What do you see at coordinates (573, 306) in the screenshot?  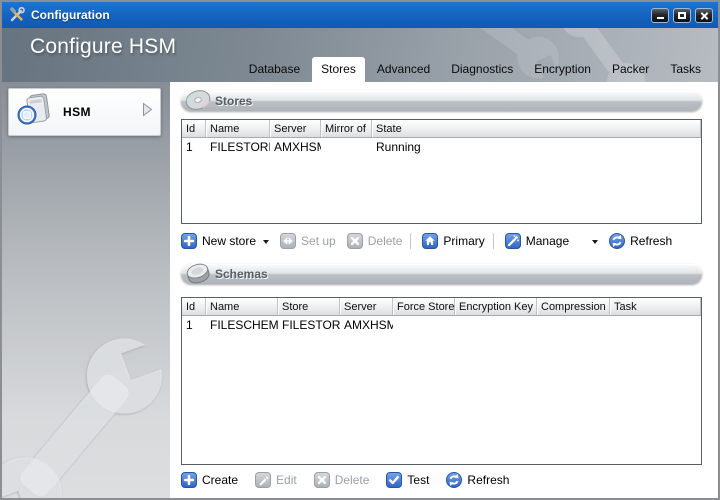 I see `column-header-compression: Compression` at bounding box center [573, 306].